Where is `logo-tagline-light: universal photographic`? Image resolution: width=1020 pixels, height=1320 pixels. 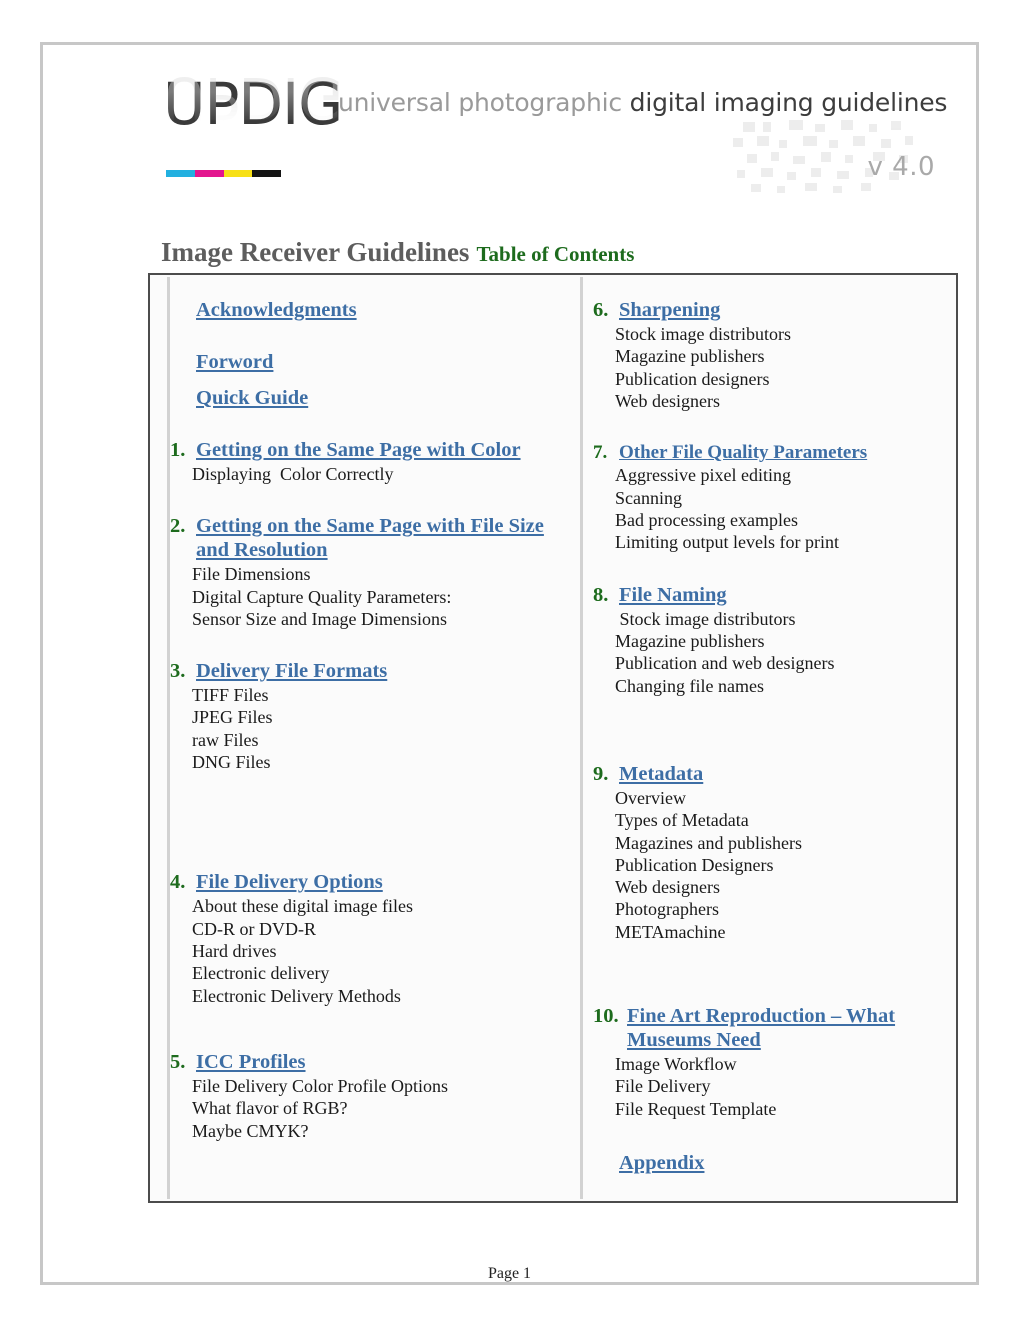 logo-tagline-light: universal photographic is located at coordinates (484, 102).